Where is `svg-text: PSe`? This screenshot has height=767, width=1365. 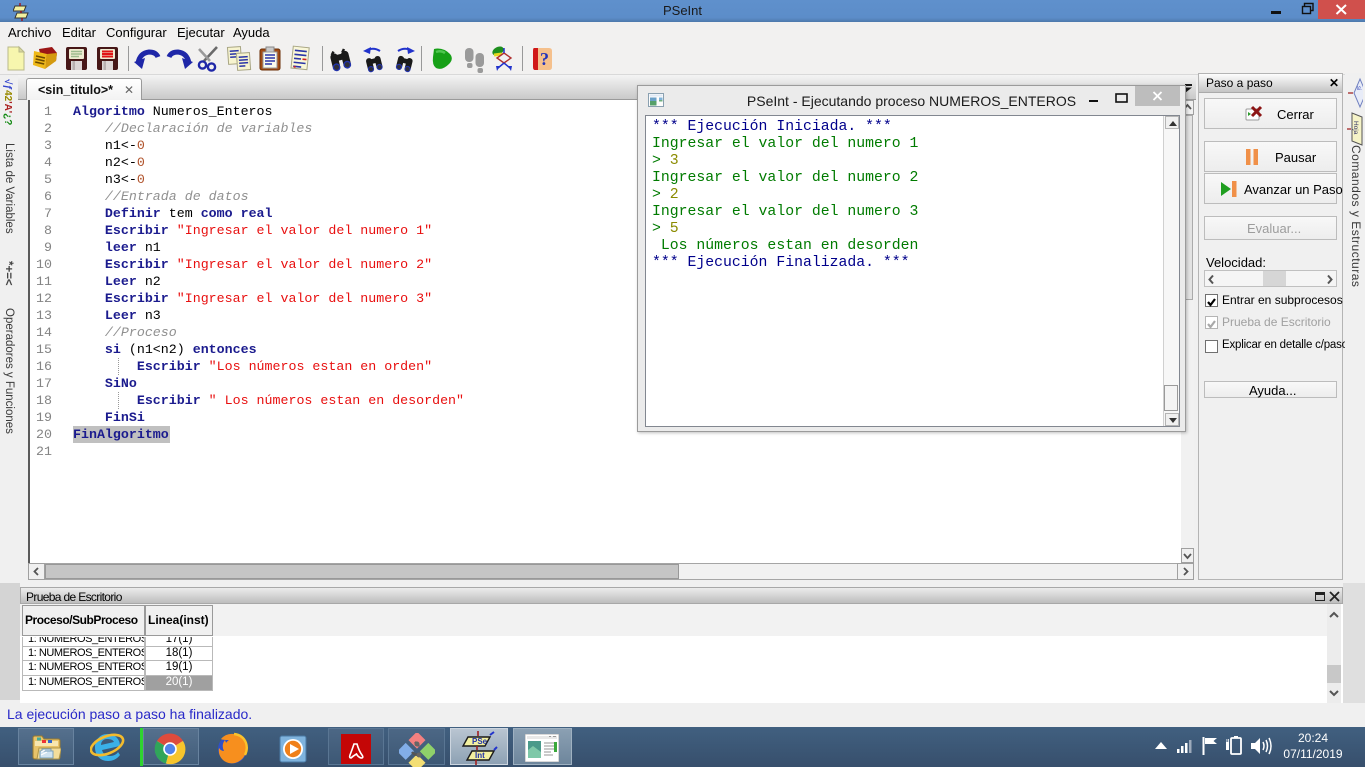
svg-text: PSe is located at coordinates (480, 741).